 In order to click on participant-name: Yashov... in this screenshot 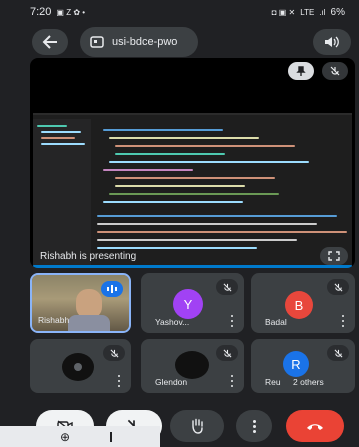, I will do `click(172, 322)`.